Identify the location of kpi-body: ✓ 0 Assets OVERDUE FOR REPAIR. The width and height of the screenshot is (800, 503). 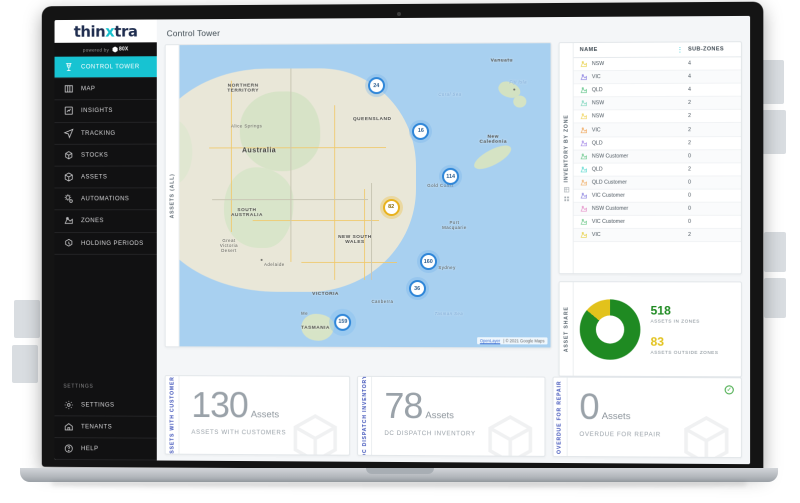
(654, 417).